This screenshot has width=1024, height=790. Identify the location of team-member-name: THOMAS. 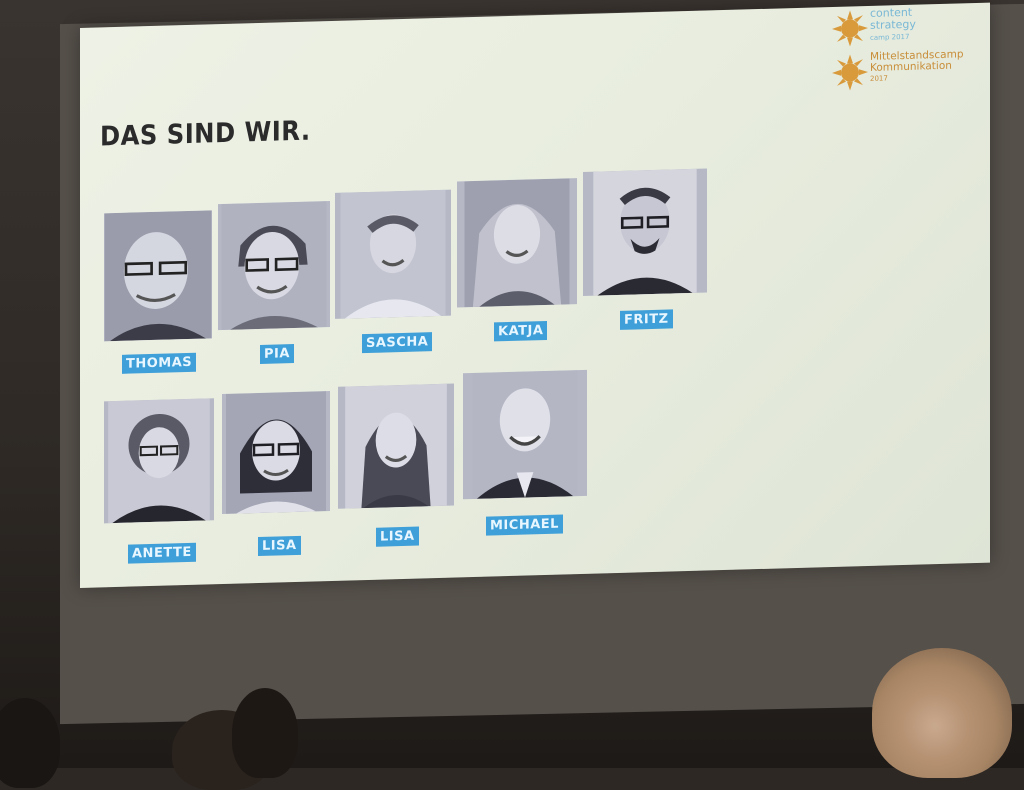
(159, 363).